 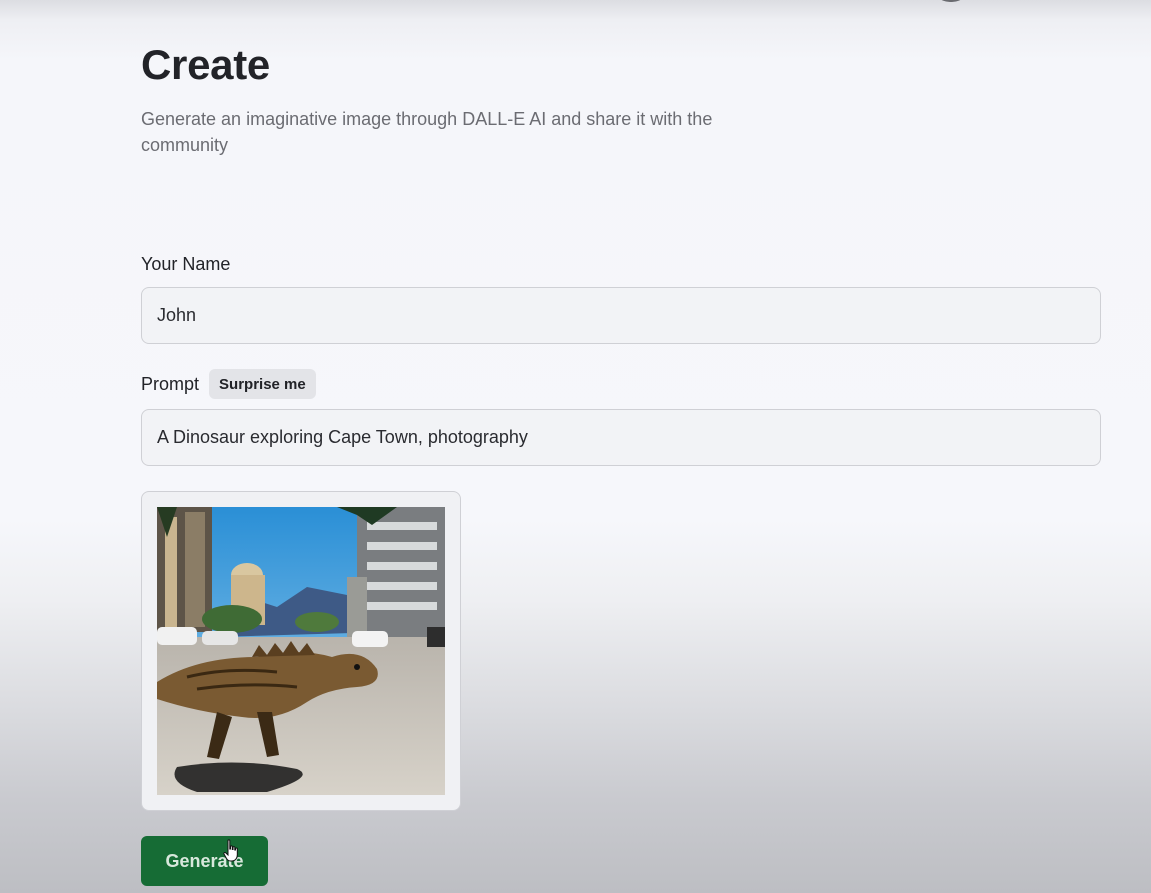 I want to click on page-title: Create, so click(x=205, y=64).